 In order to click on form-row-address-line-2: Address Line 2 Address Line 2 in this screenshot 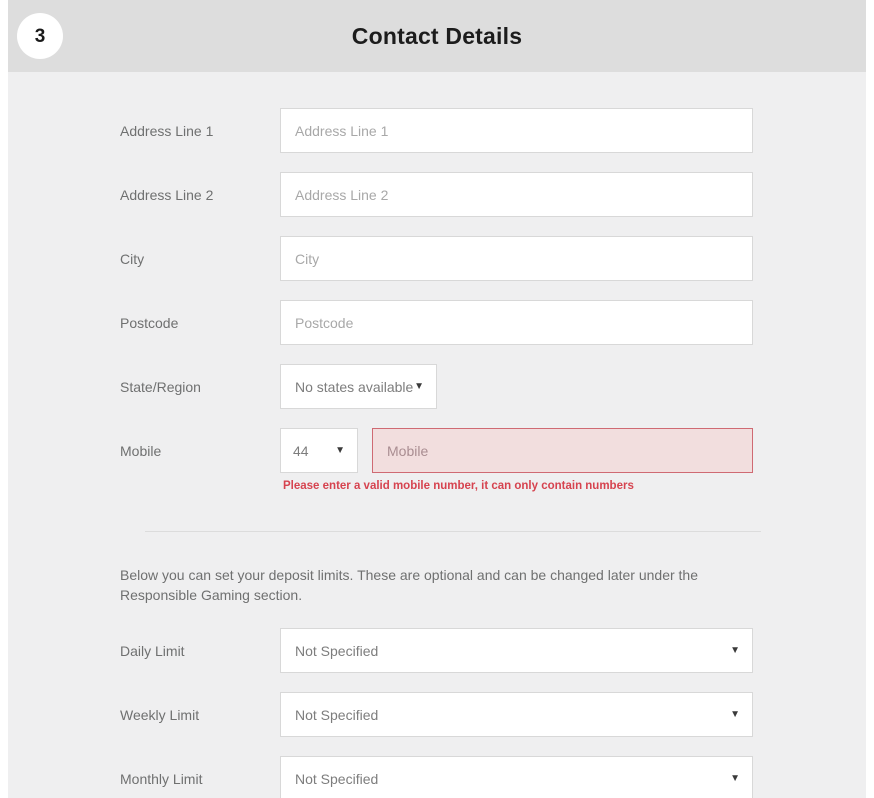, I will do `click(437, 194)`.